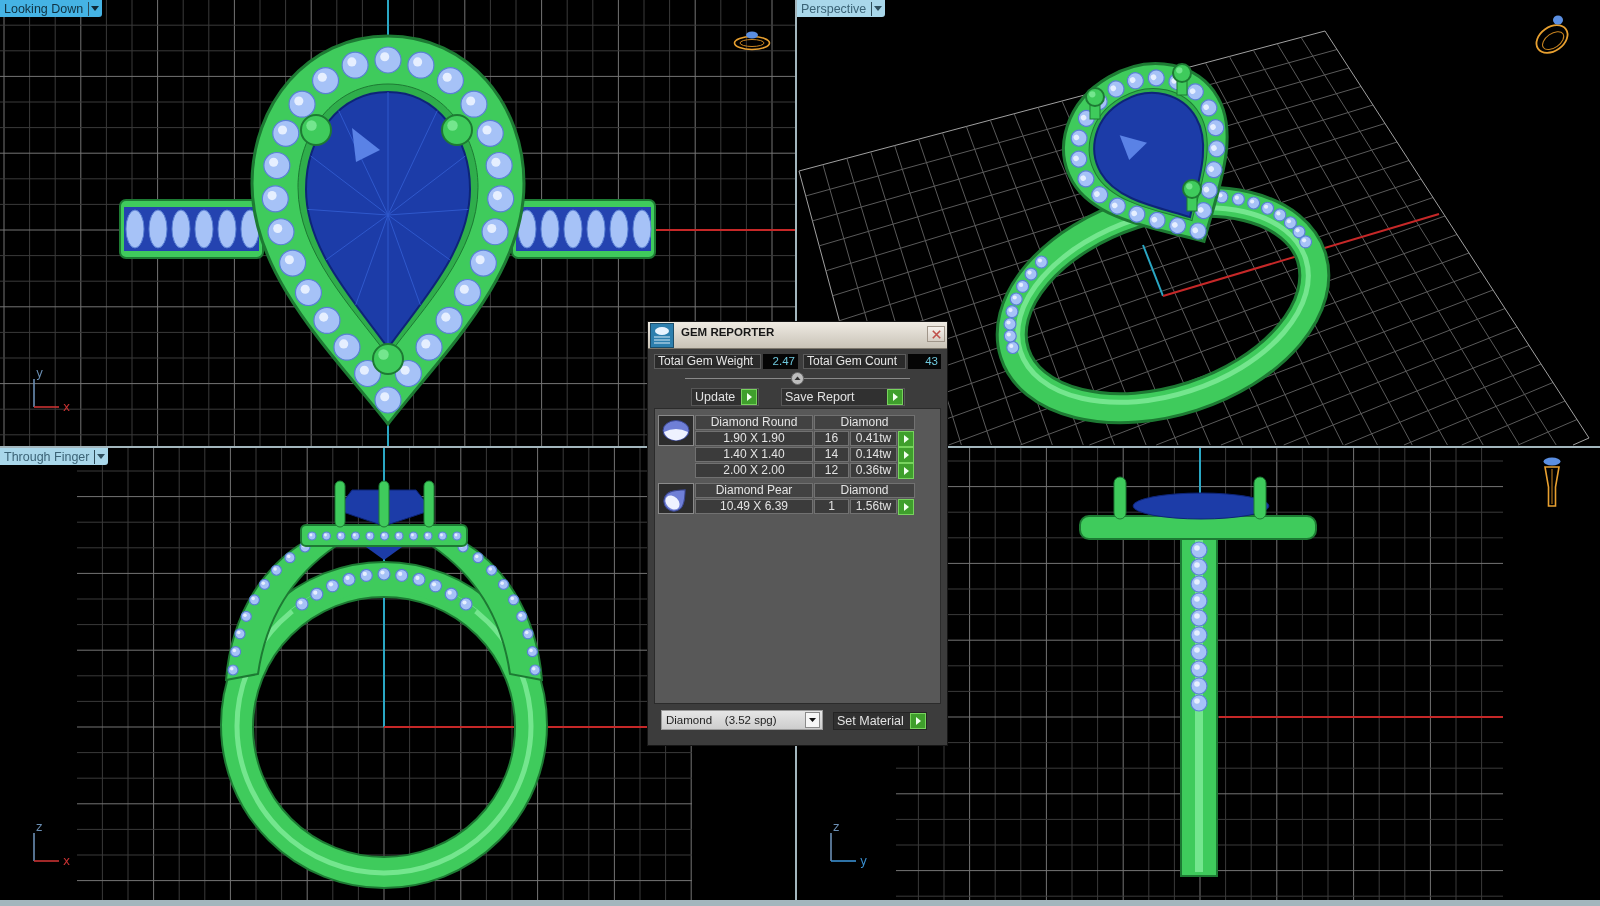 This screenshot has height=906, width=1600. I want to click on view-dropdown: Looking Down, so click(51, 8).